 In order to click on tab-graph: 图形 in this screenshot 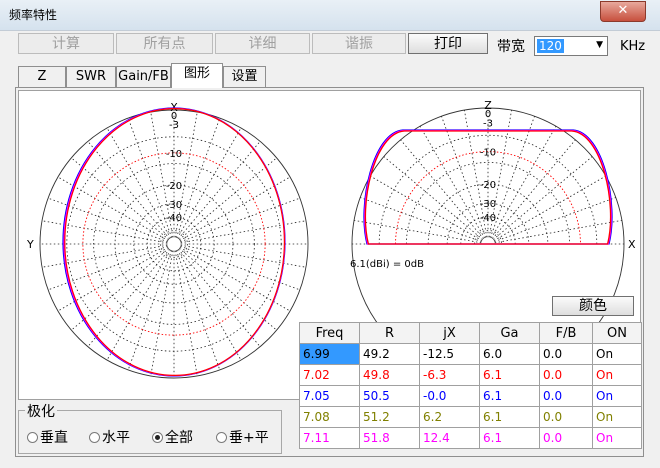, I will do `click(197, 75)`.